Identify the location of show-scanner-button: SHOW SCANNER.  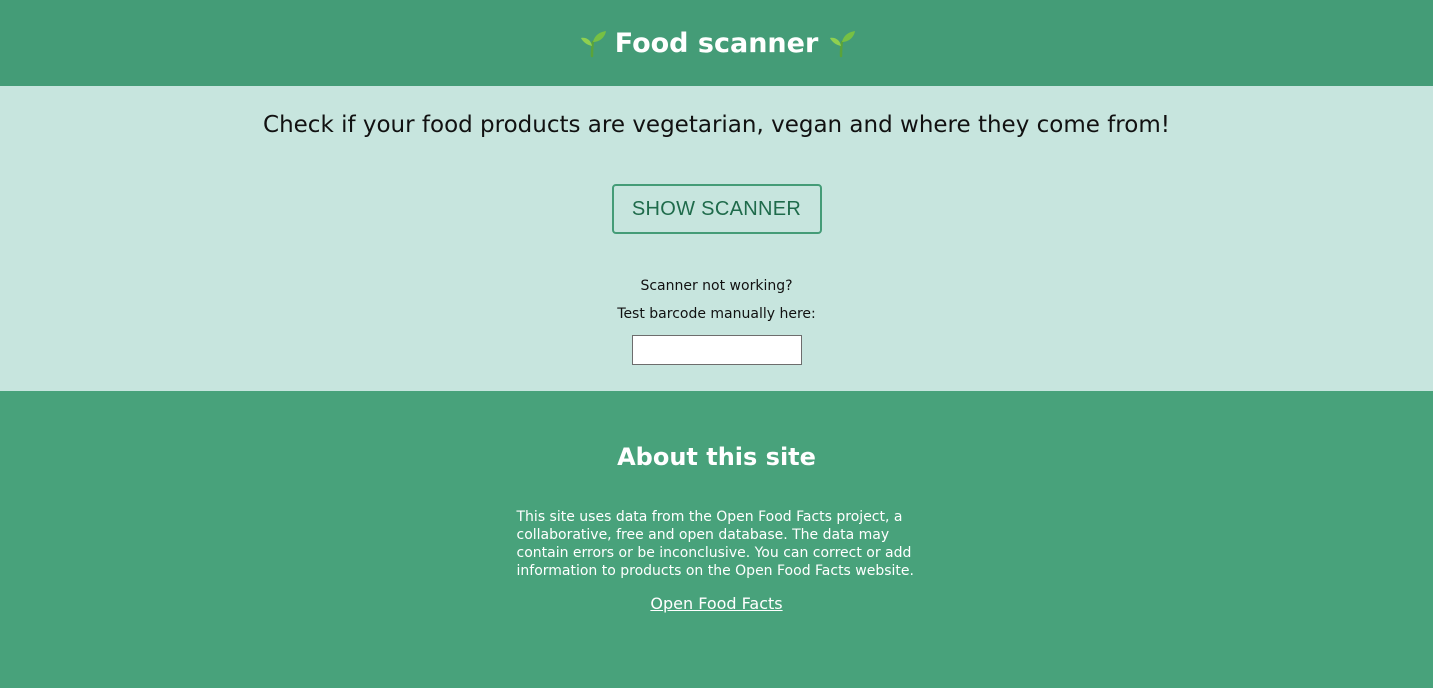
(716, 209).